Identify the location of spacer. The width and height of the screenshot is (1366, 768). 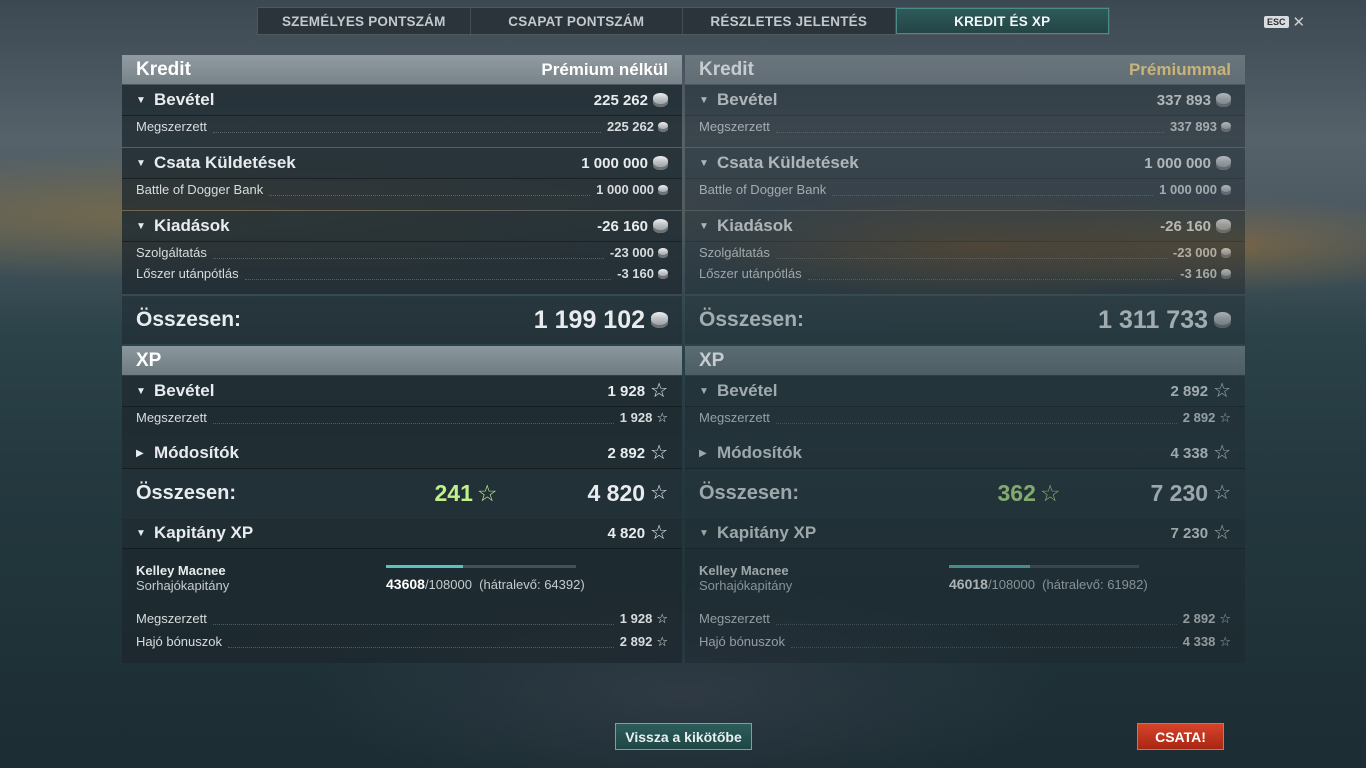
(402, 205).